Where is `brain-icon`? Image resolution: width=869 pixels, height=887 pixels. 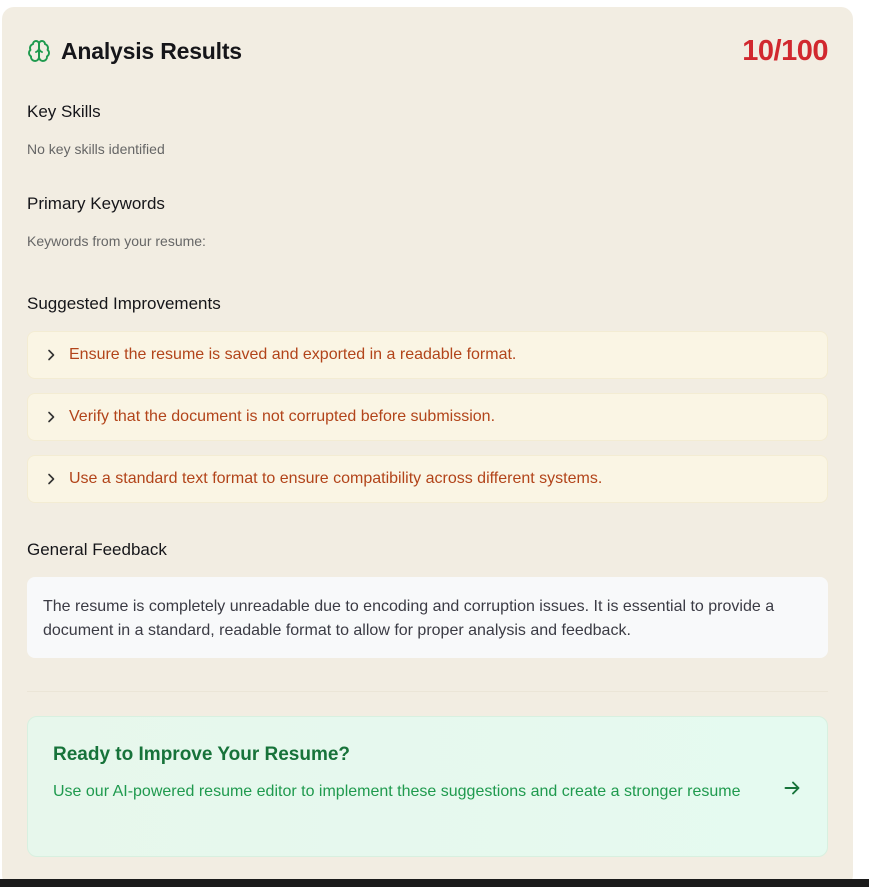 brain-icon is located at coordinates (39, 51).